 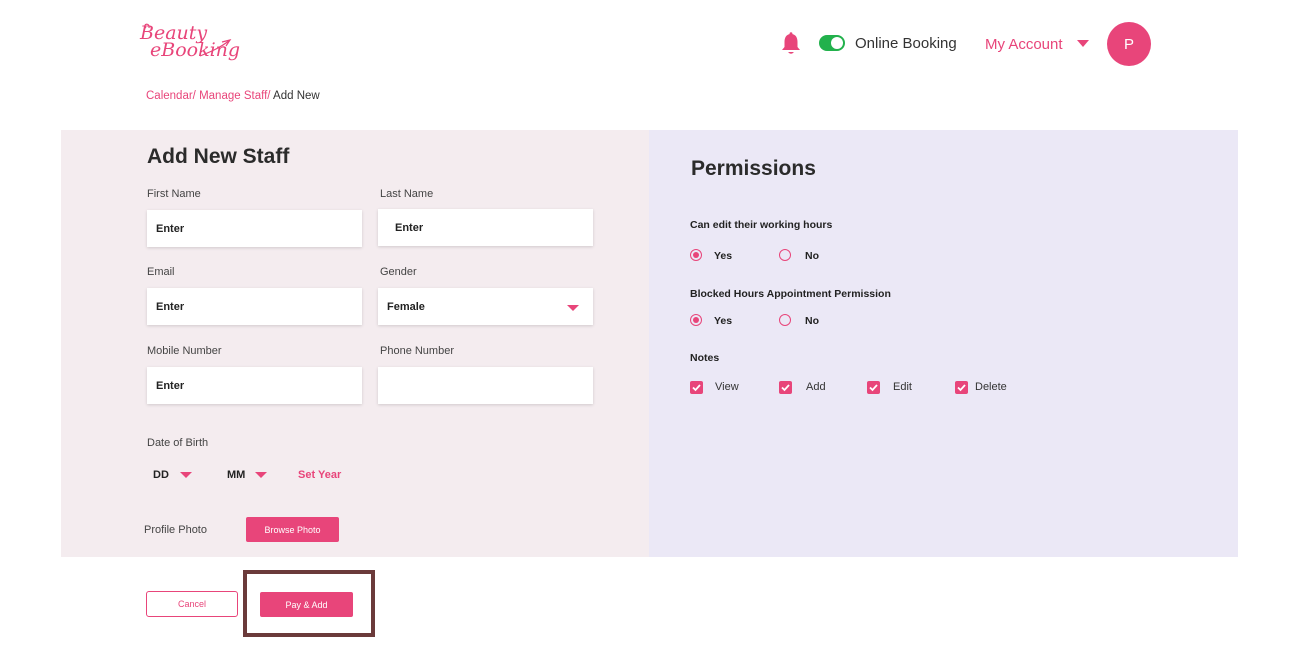 What do you see at coordinates (178, 443) in the screenshot?
I see `dob-label: Date of Birth` at bounding box center [178, 443].